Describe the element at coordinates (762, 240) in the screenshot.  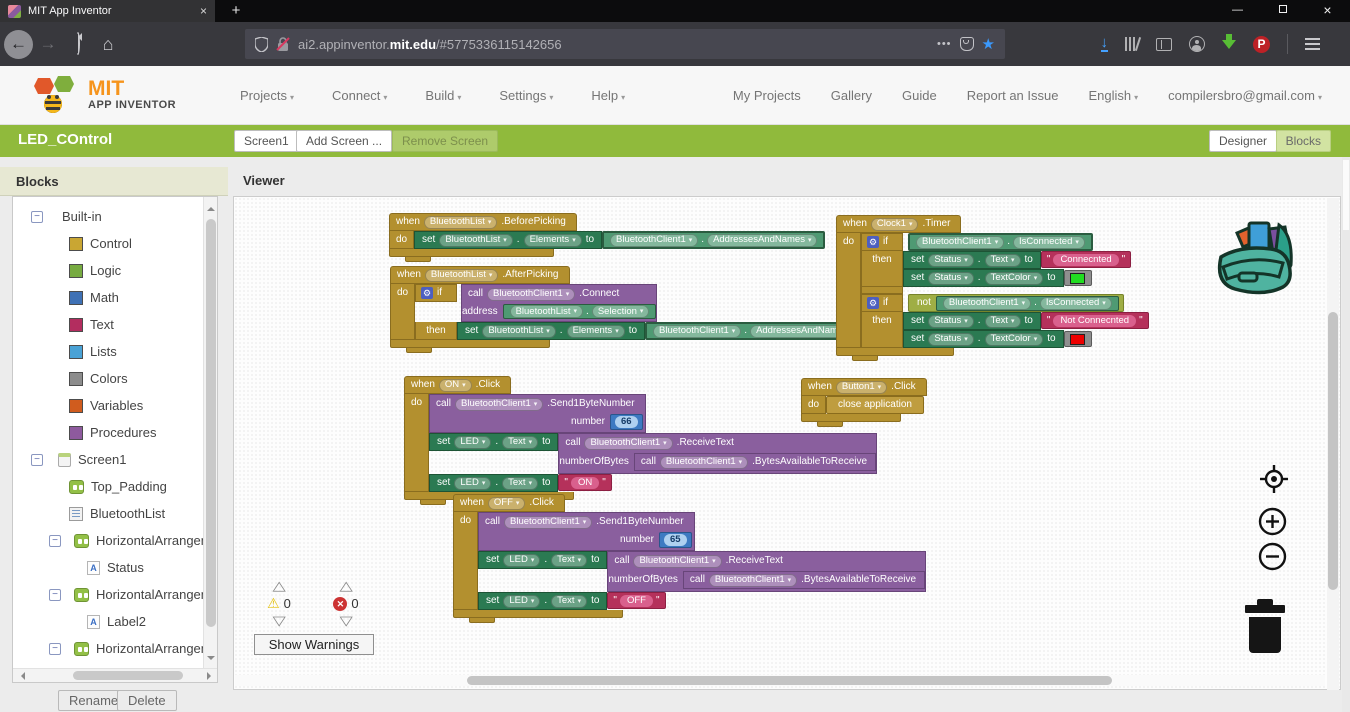
I see `property-dropdown: AddressesAndNames` at that location.